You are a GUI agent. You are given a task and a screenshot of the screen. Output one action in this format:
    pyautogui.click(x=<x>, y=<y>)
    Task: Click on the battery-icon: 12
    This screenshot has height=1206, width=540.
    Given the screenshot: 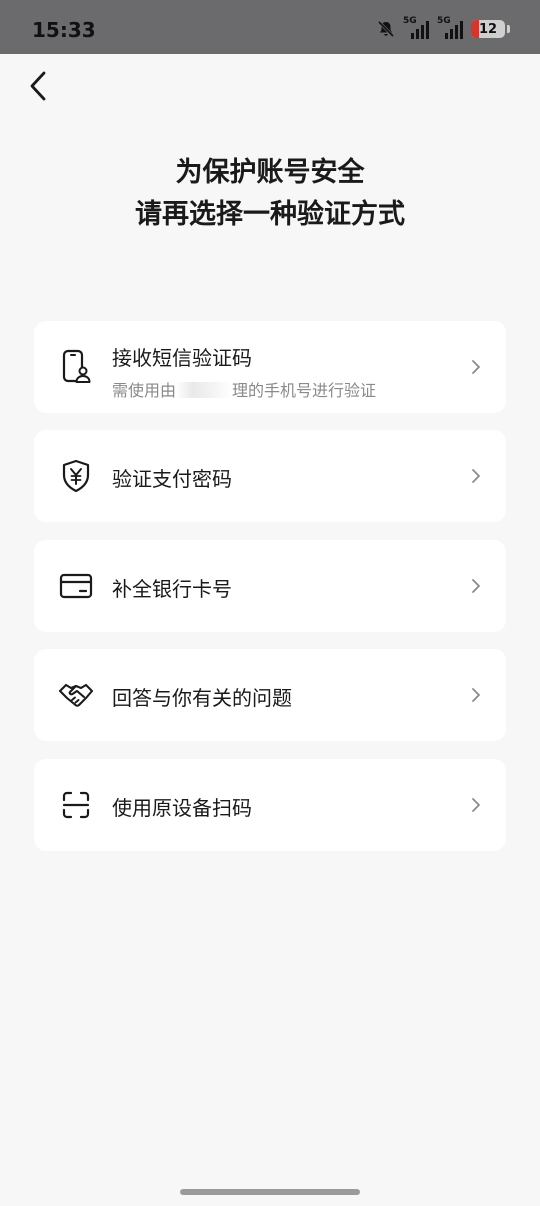 What is the action you would take?
    pyautogui.click(x=488, y=29)
    